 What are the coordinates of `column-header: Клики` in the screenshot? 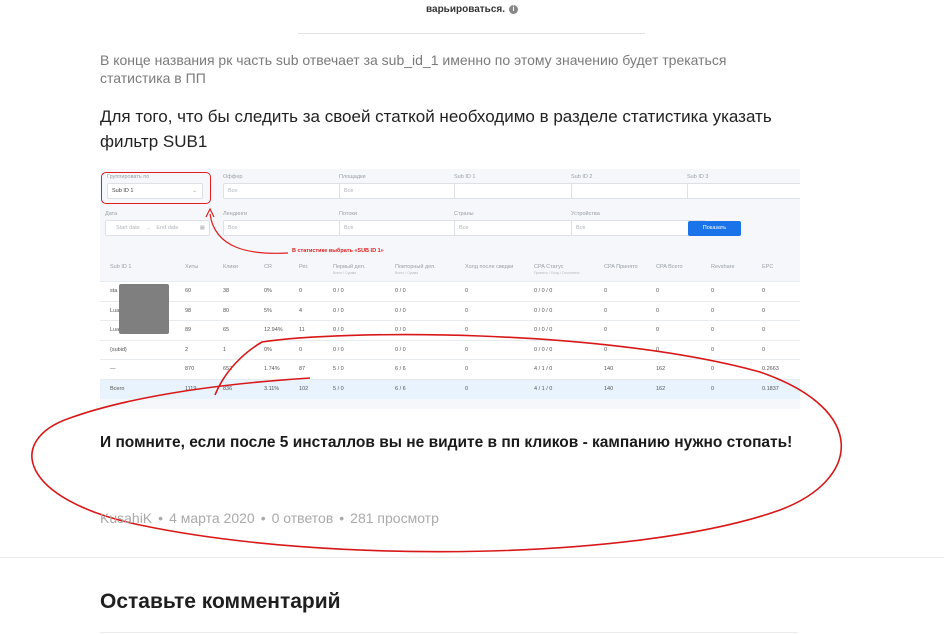 It's located at (230, 267).